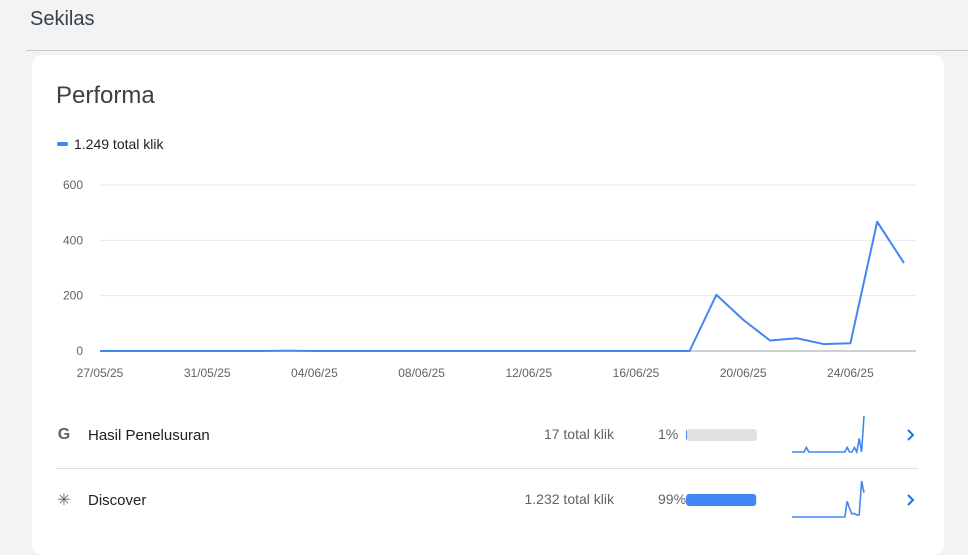 Image resolution: width=968 pixels, height=555 pixels. What do you see at coordinates (668, 434) in the screenshot?
I see `row-percent: 1%` at bounding box center [668, 434].